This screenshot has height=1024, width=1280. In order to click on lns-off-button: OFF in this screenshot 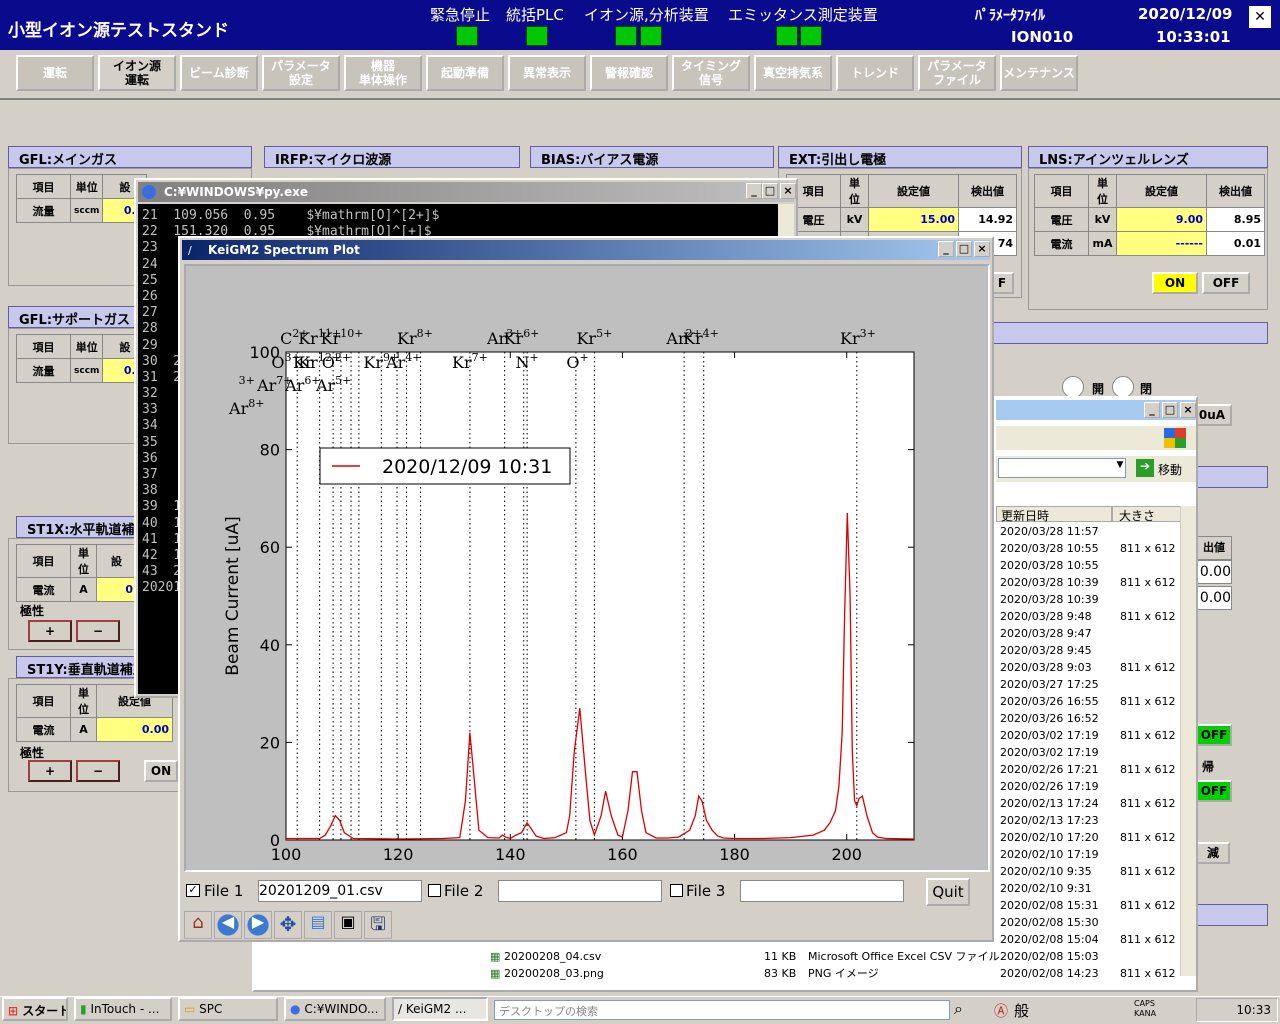, I will do `click(1226, 283)`.